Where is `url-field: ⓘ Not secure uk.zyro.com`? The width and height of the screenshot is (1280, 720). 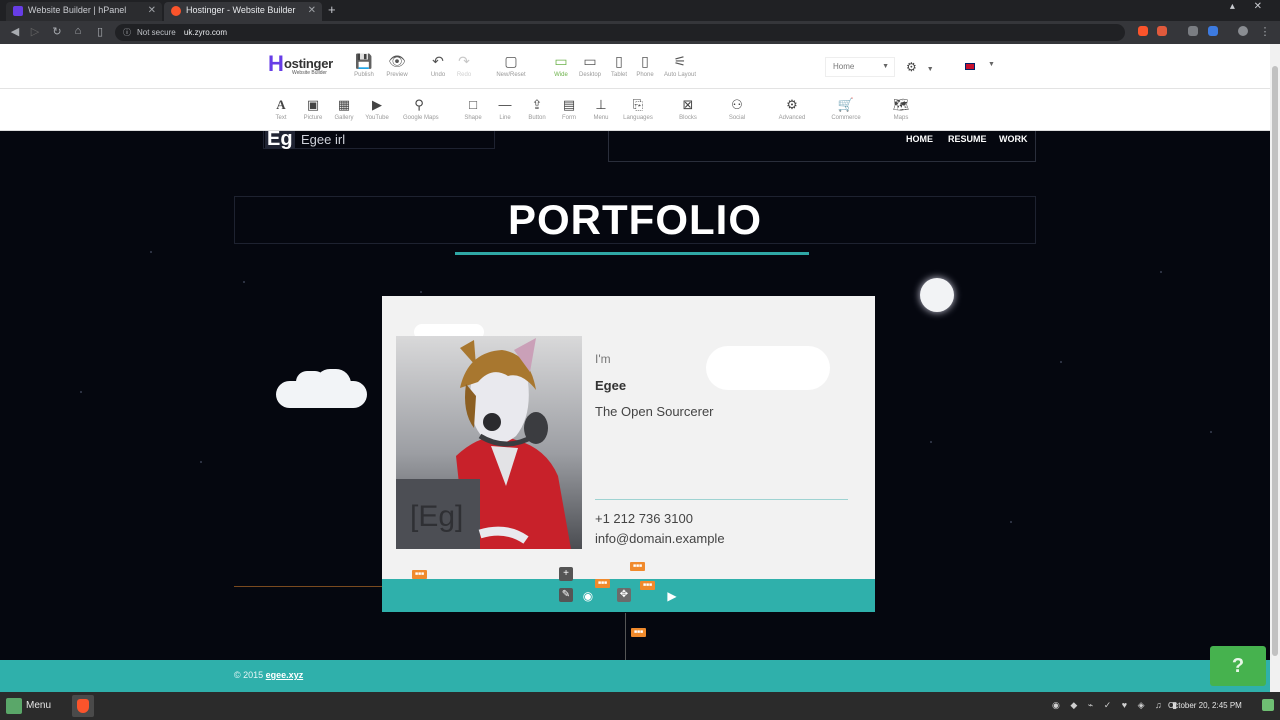
url-field: ⓘ Not secure uk.zyro.com is located at coordinates (620, 32).